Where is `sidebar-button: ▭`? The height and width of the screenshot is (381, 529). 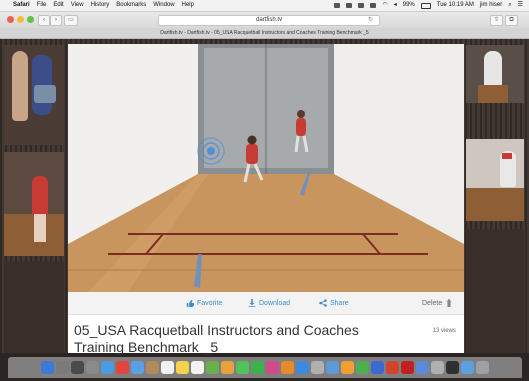 sidebar-button: ▭ is located at coordinates (71, 20).